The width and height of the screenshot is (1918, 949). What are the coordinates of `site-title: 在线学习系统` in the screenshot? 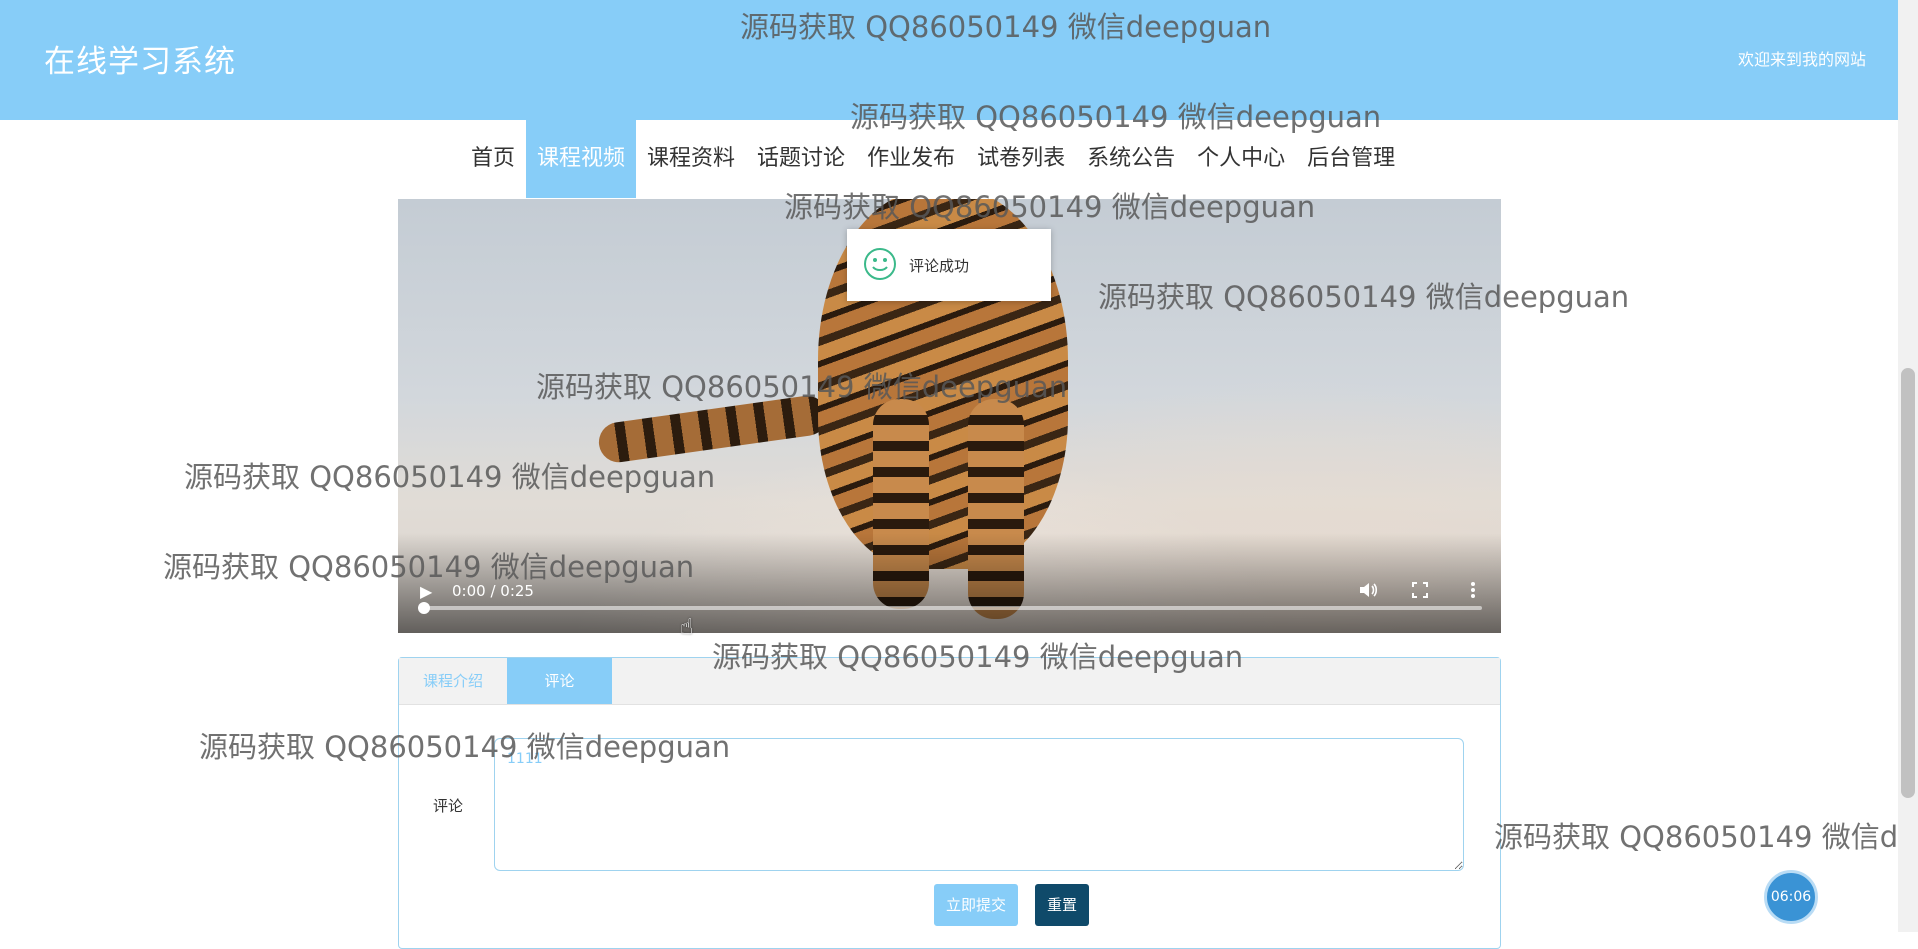 It's located at (140, 58).